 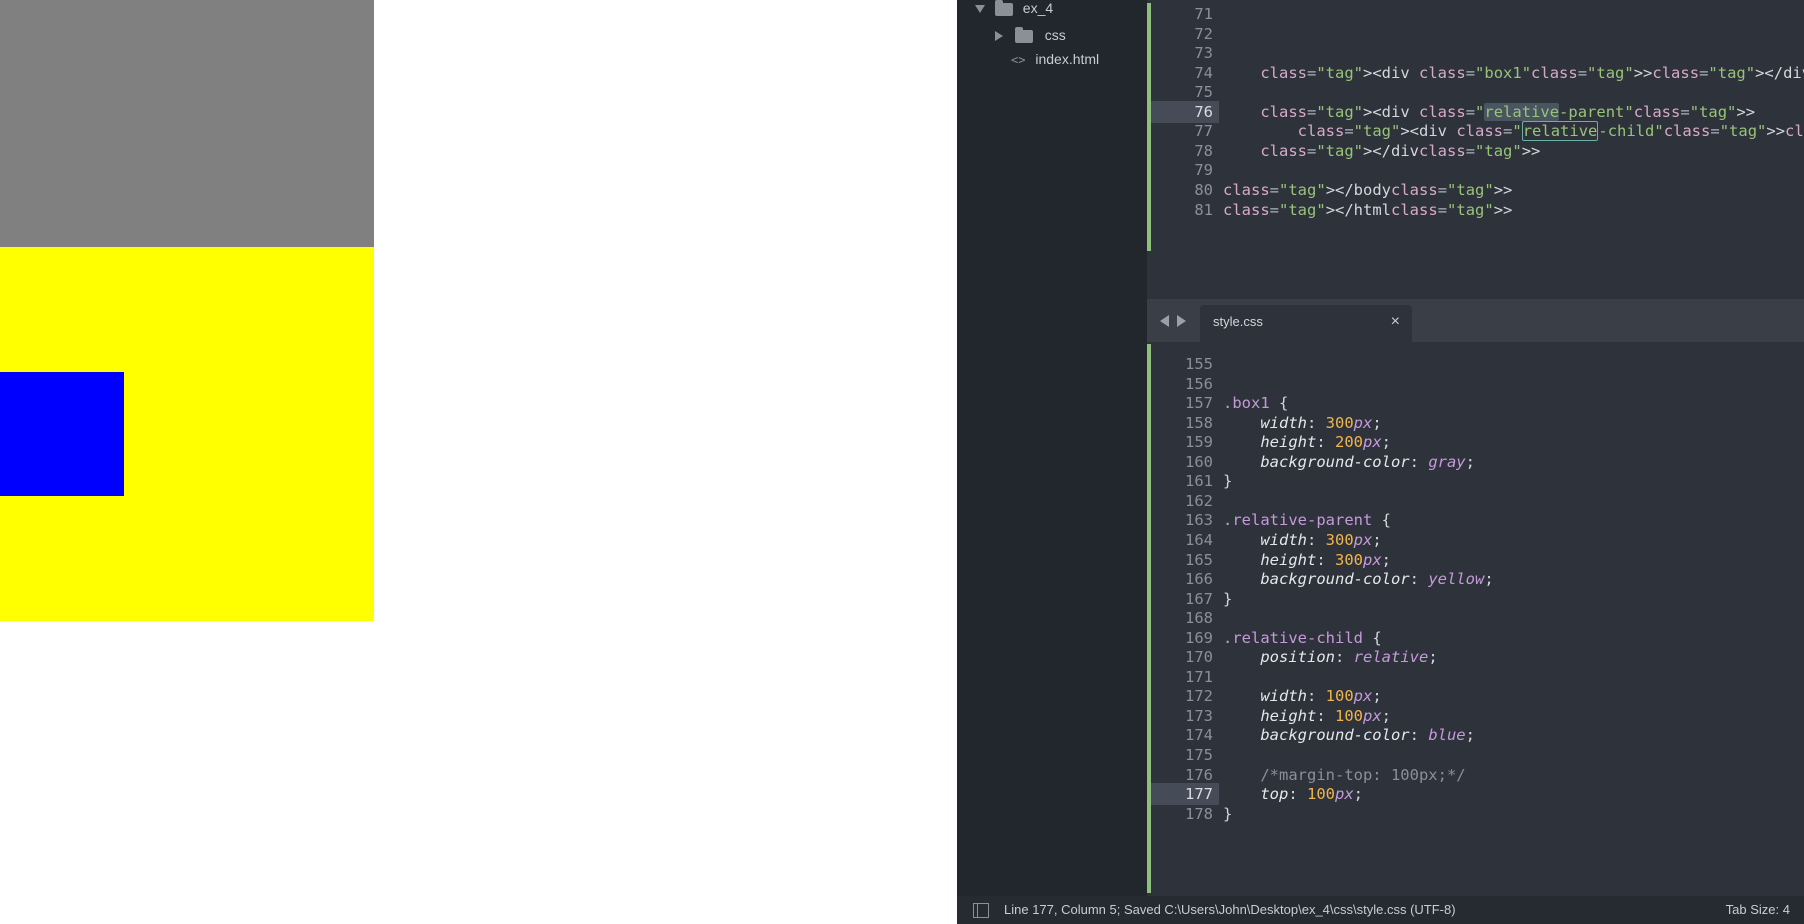 What do you see at coordinates (1018, 60) in the screenshot?
I see `code-file-icon: <>` at bounding box center [1018, 60].